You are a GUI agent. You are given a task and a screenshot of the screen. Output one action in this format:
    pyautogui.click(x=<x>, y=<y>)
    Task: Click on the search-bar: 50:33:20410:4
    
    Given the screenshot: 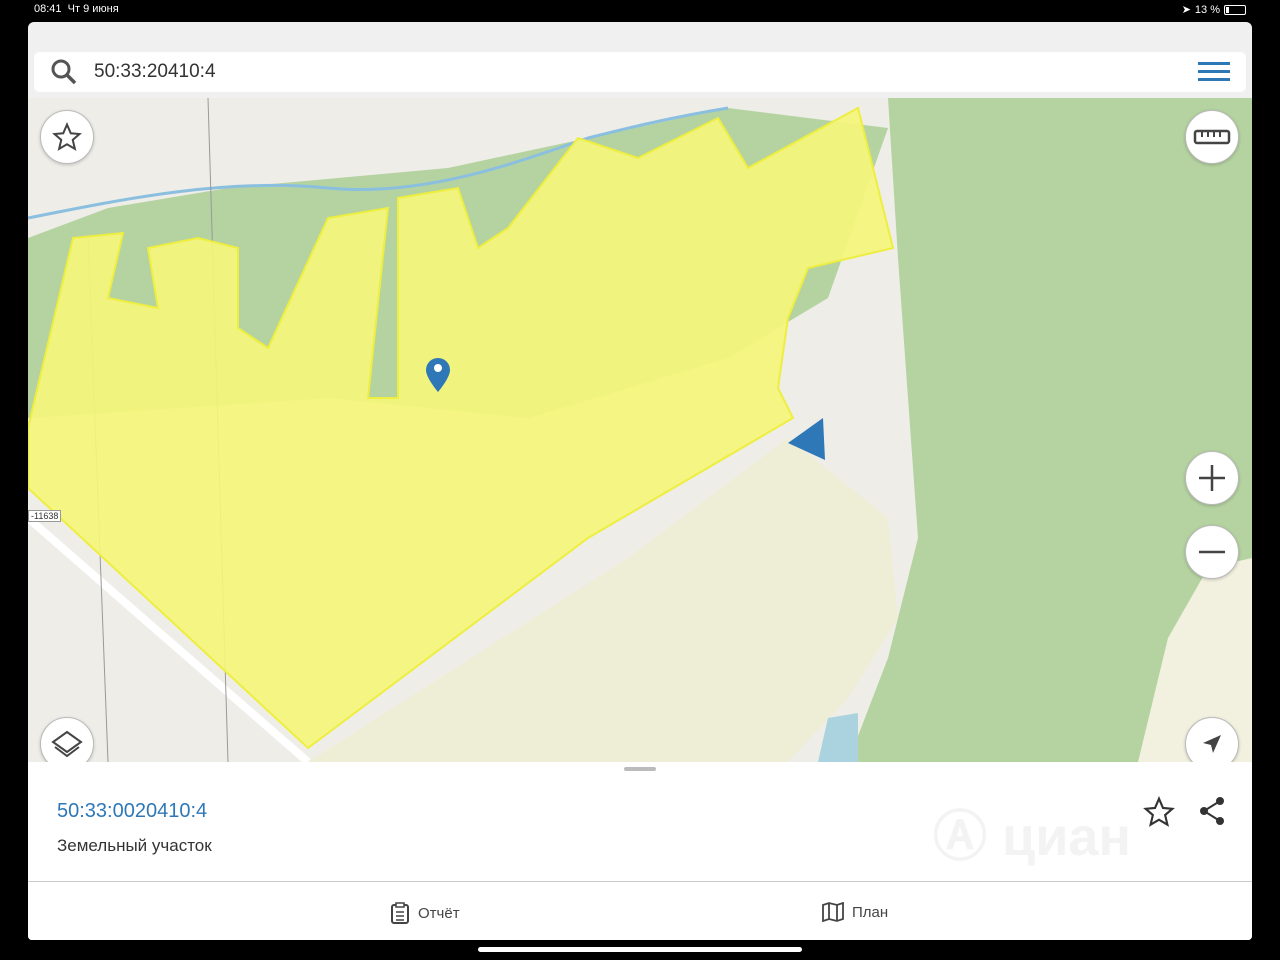 What is the action you would take?
    pyautogui.click(x=640, y=72)
    